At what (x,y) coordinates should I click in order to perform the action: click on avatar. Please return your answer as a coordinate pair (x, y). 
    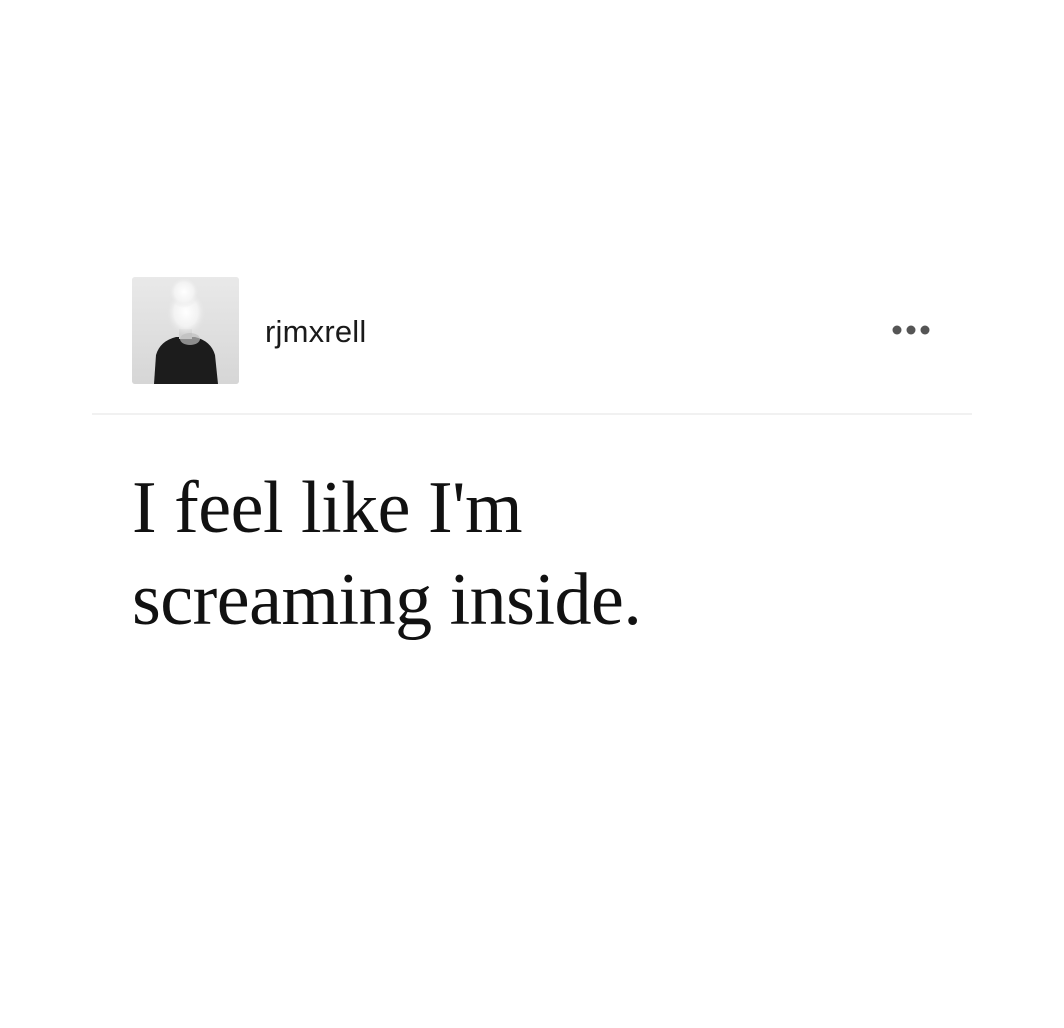
    Looking at the image, I should click on (185, 330).